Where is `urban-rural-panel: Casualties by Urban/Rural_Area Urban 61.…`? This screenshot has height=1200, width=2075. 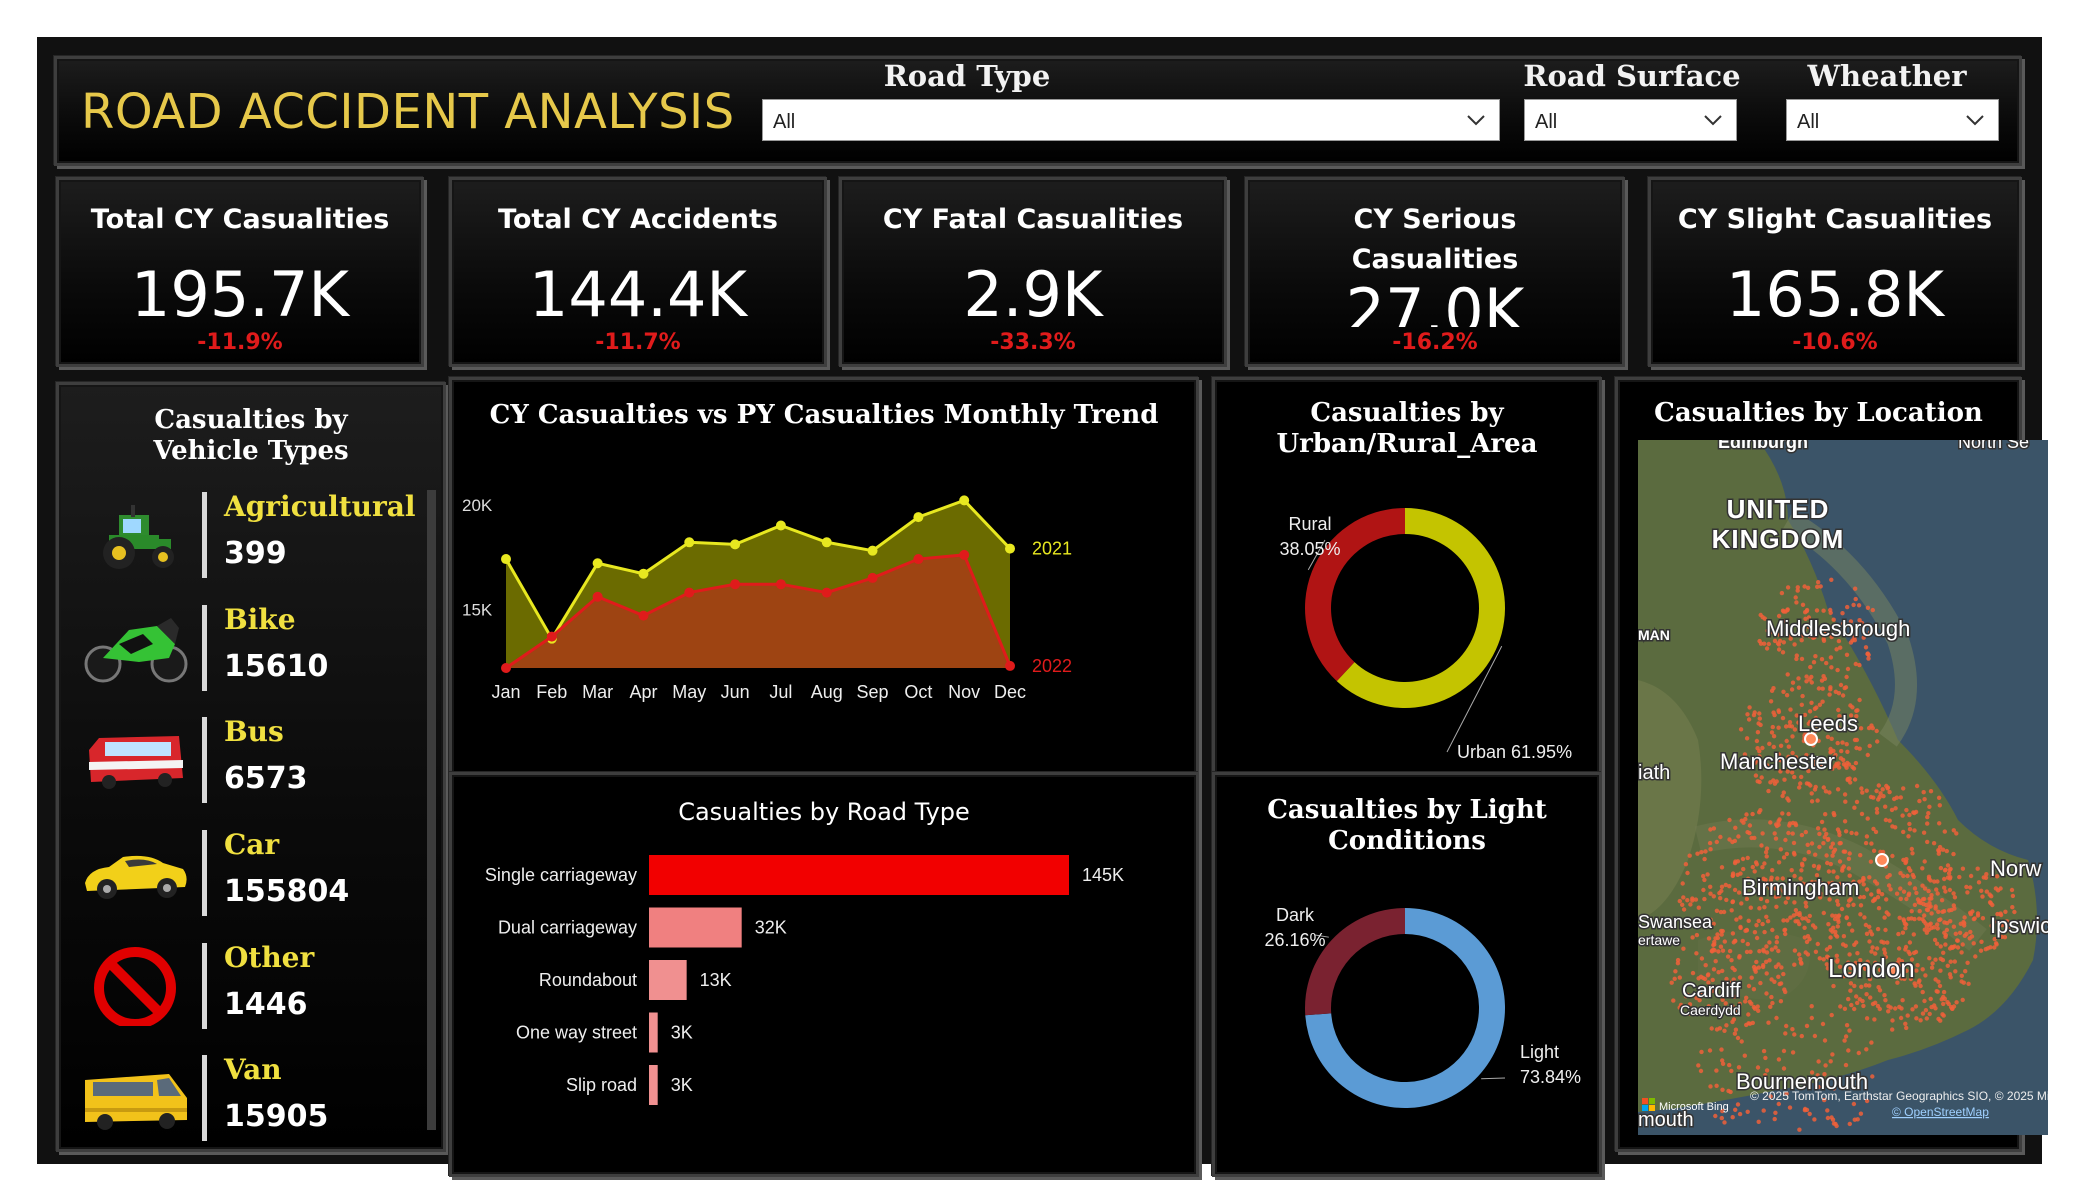 urban-rural-panel: Casualties by Urban/Rural_Area Urban 61.… is located at coordinates (1407, 584).